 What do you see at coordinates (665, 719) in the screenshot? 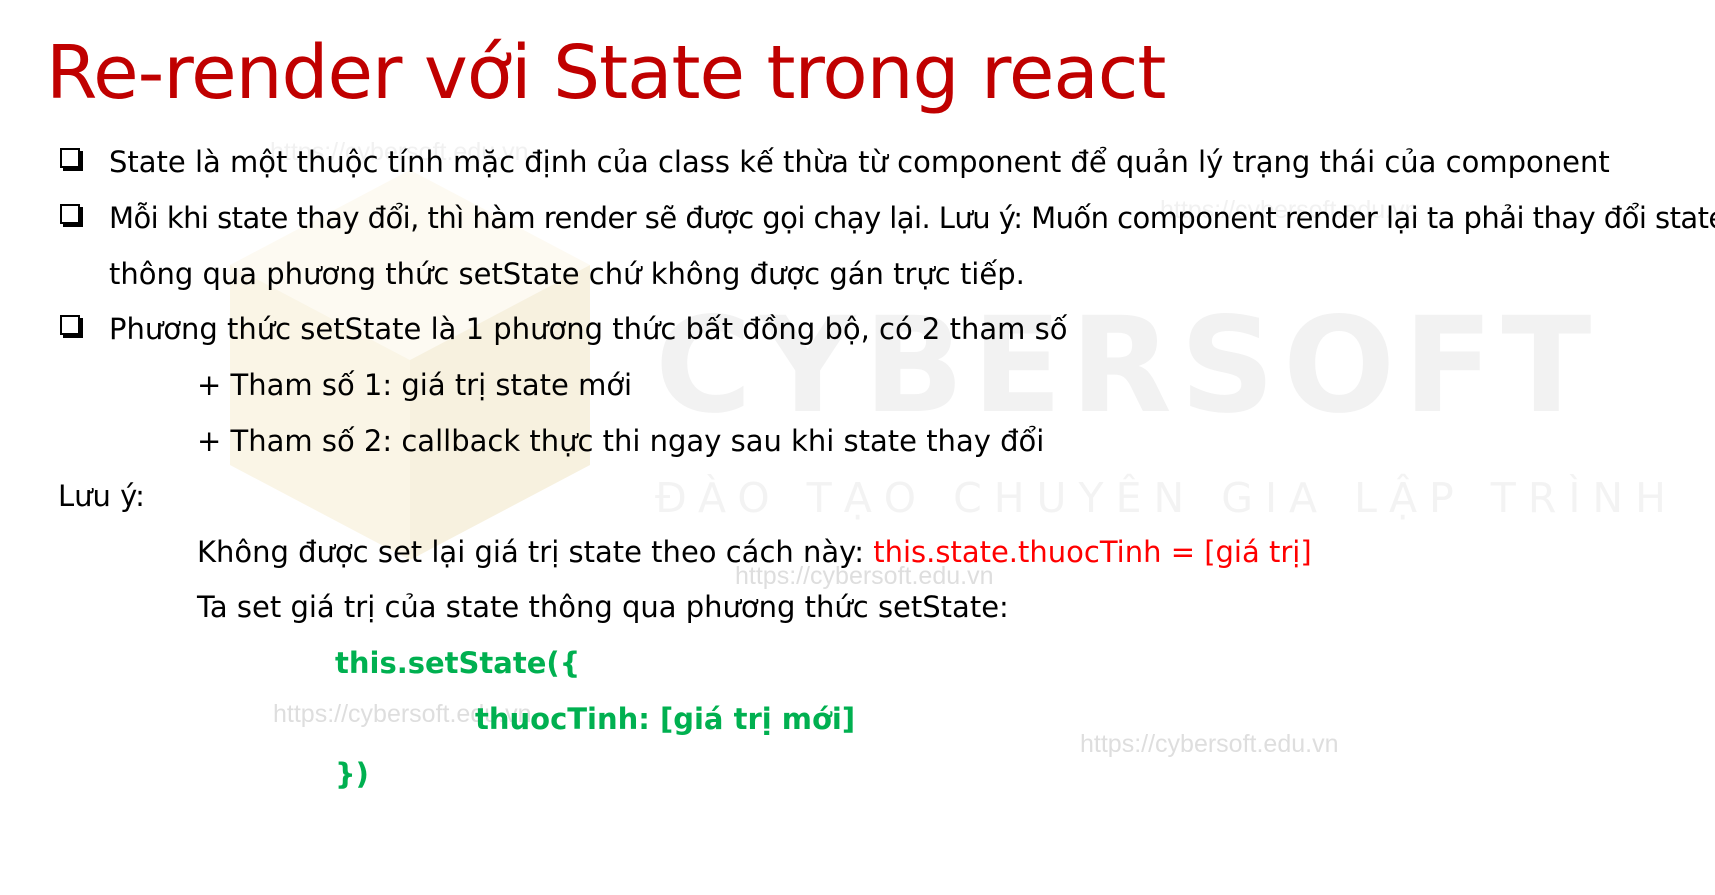
I see `code-line: thuocTinh: [giá trị mới]` at bounding box center [665, 719].